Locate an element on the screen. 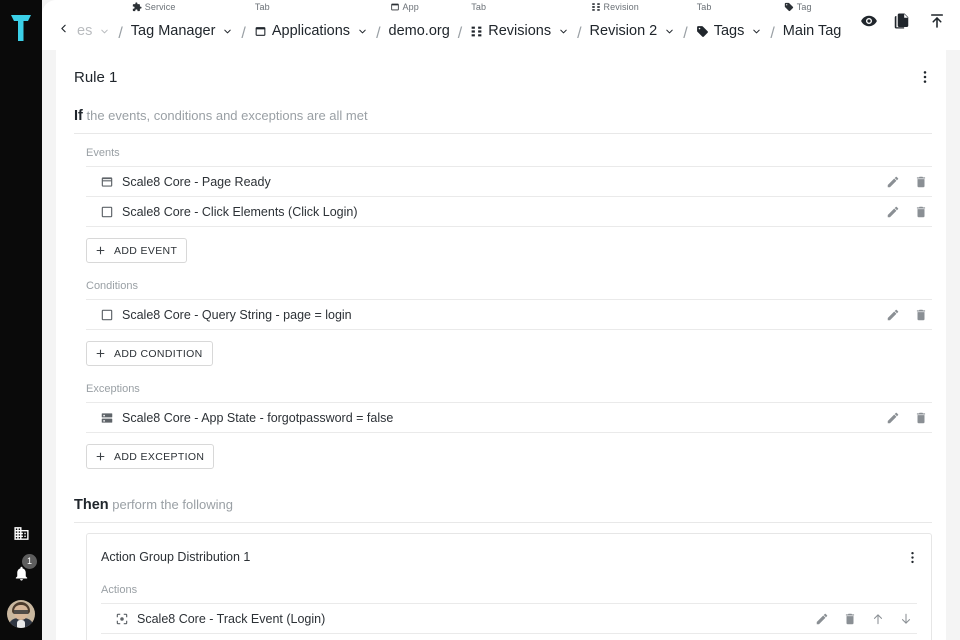 The width and height of the screenshot is (960, 640). breadcrumb-label: Tag Manager is located at coordinates (173, 30).